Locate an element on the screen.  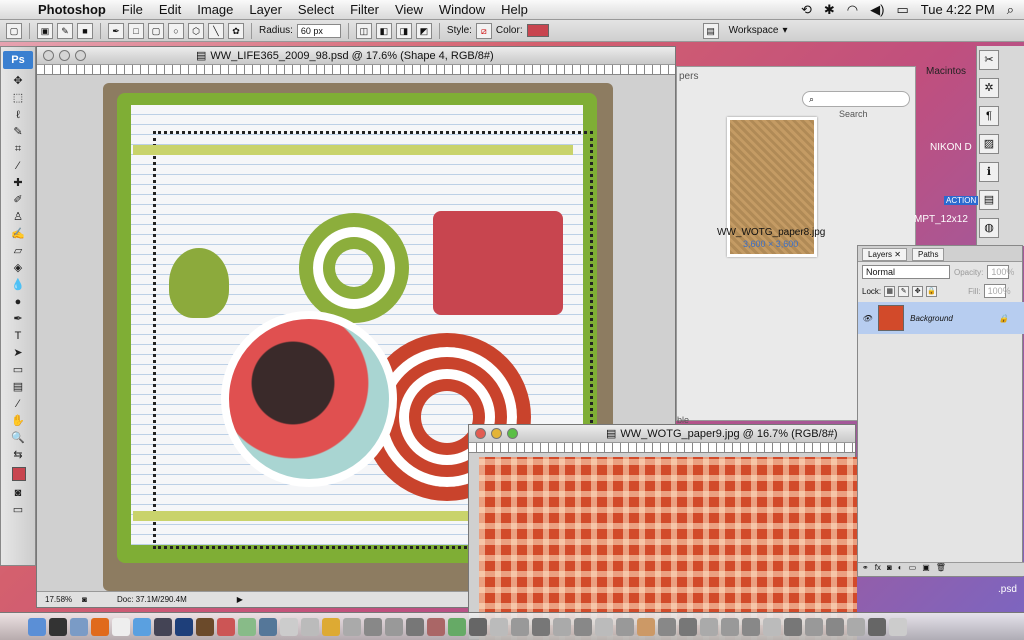
path-select-icon: ➤ is located at coordinates (18, 353).